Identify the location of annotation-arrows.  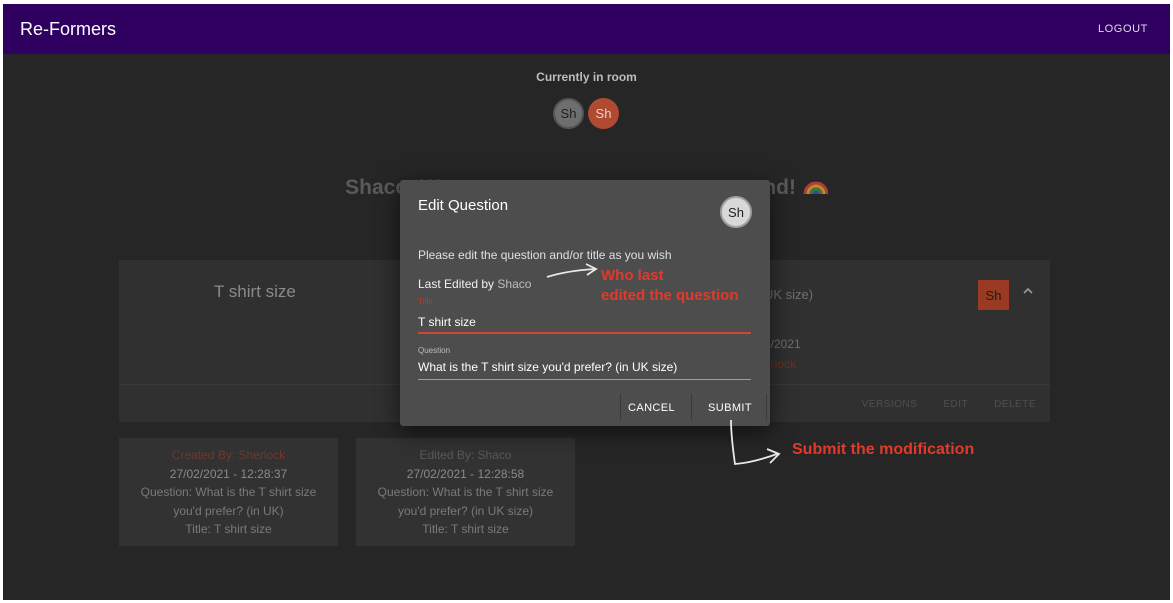
(663, 364).